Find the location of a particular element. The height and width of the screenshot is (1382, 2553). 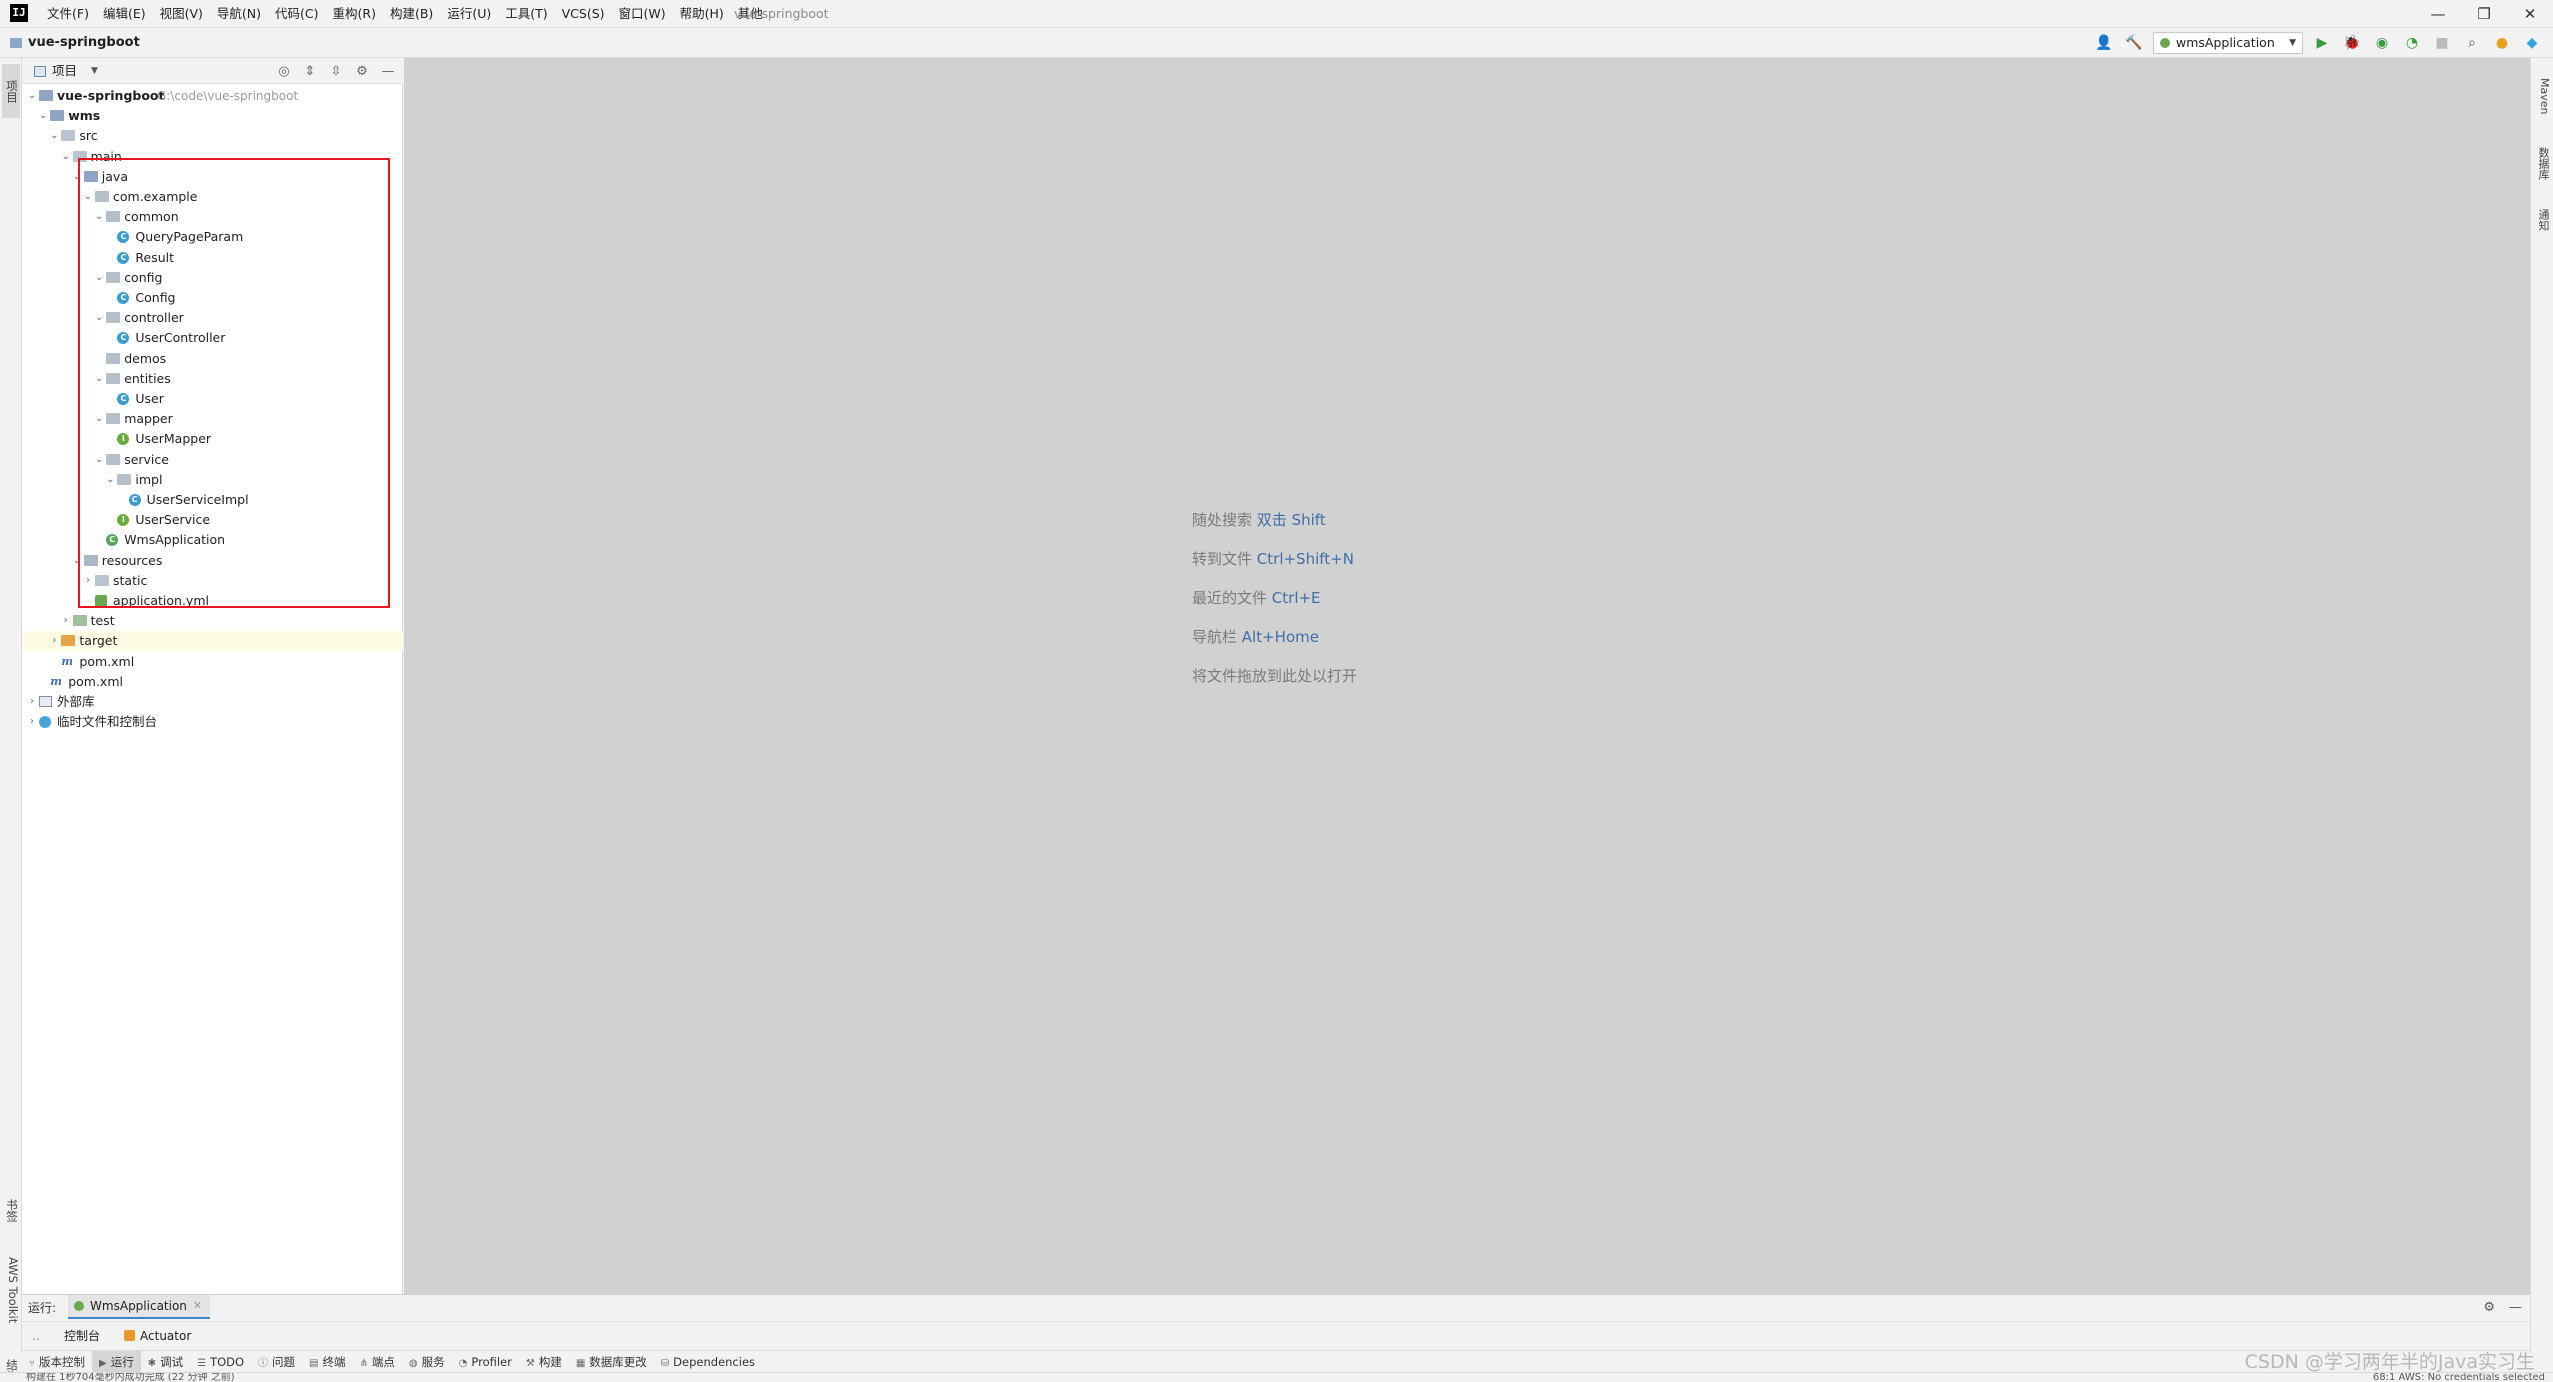

tree-item: C QueryPageParam is located at coordinates (212, 237).